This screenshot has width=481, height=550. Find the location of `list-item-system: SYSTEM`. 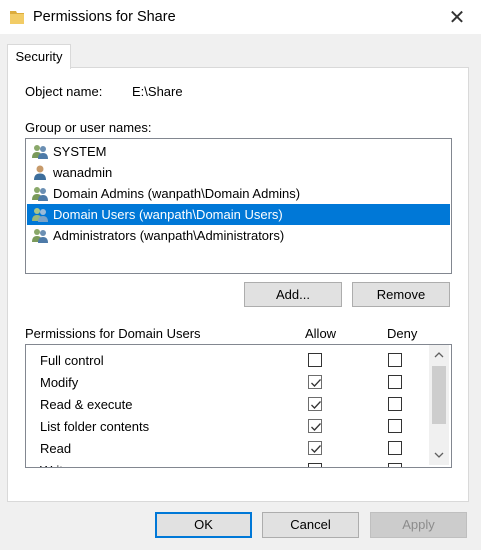

list-item-system: SYSTEM is located at coordinates (238, 151).